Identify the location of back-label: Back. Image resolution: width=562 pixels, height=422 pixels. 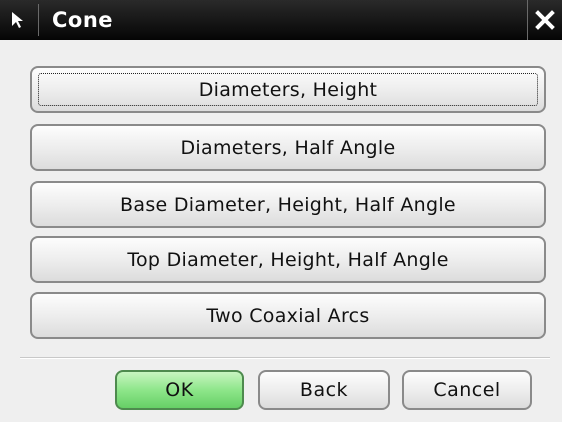
(324, 390).